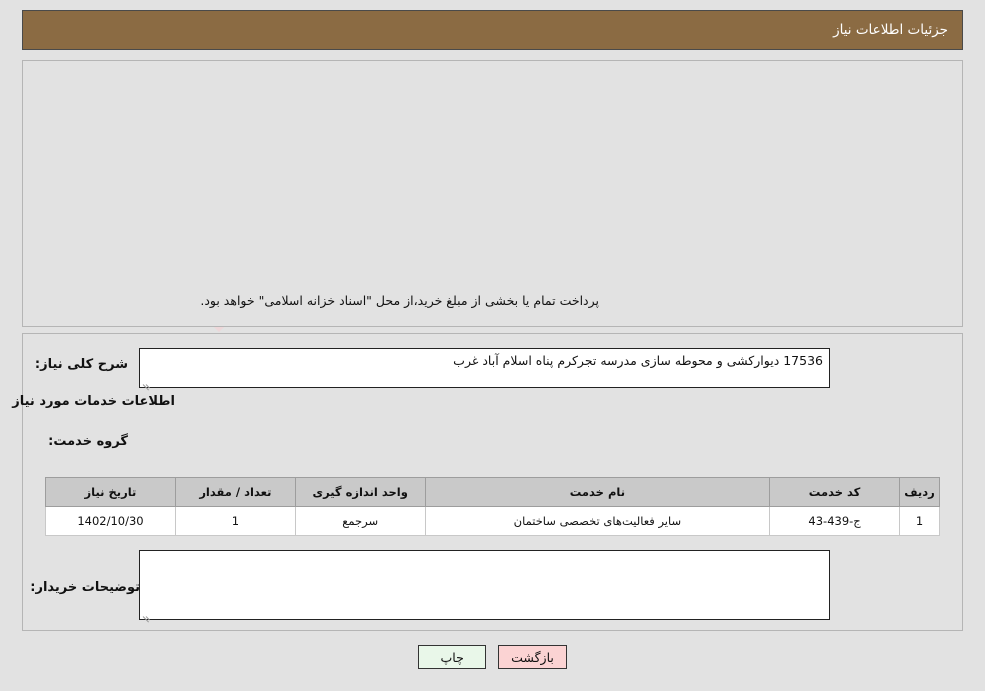 The image size is (985, 691). What do you see at coordinates (93, 401) in the screenshot?
I see `services-section-heading: اطلاعات خدمات مورد نیاز` at bounding box center [93, 401].